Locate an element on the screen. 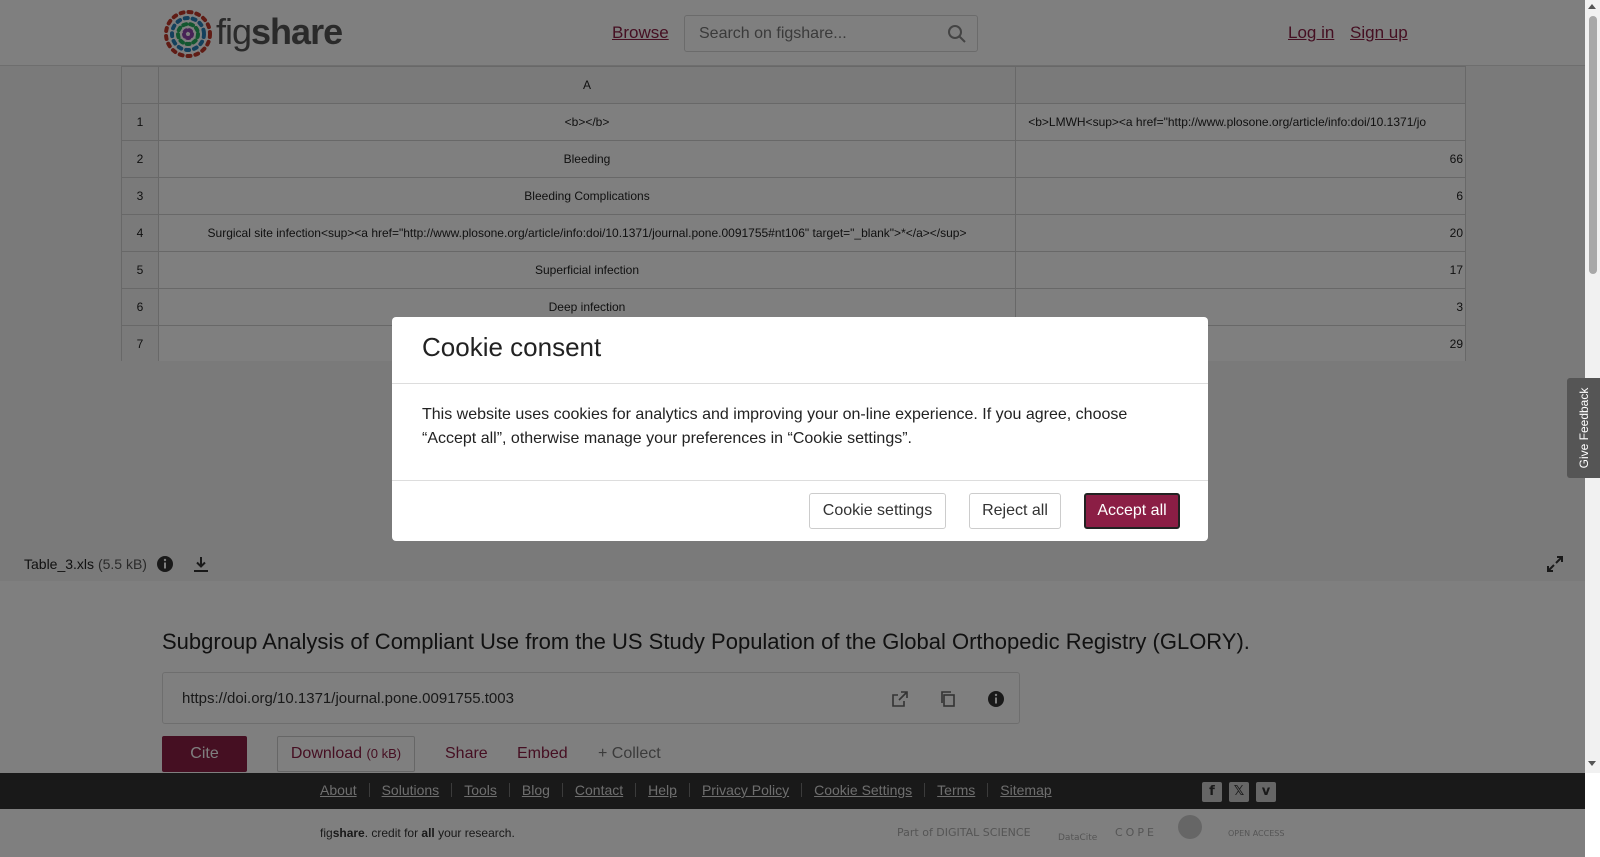 Image resolution: width=1600 pixels, height=857 pixels. accept-all-button: Accept all is located at coordinates (1132, 511).